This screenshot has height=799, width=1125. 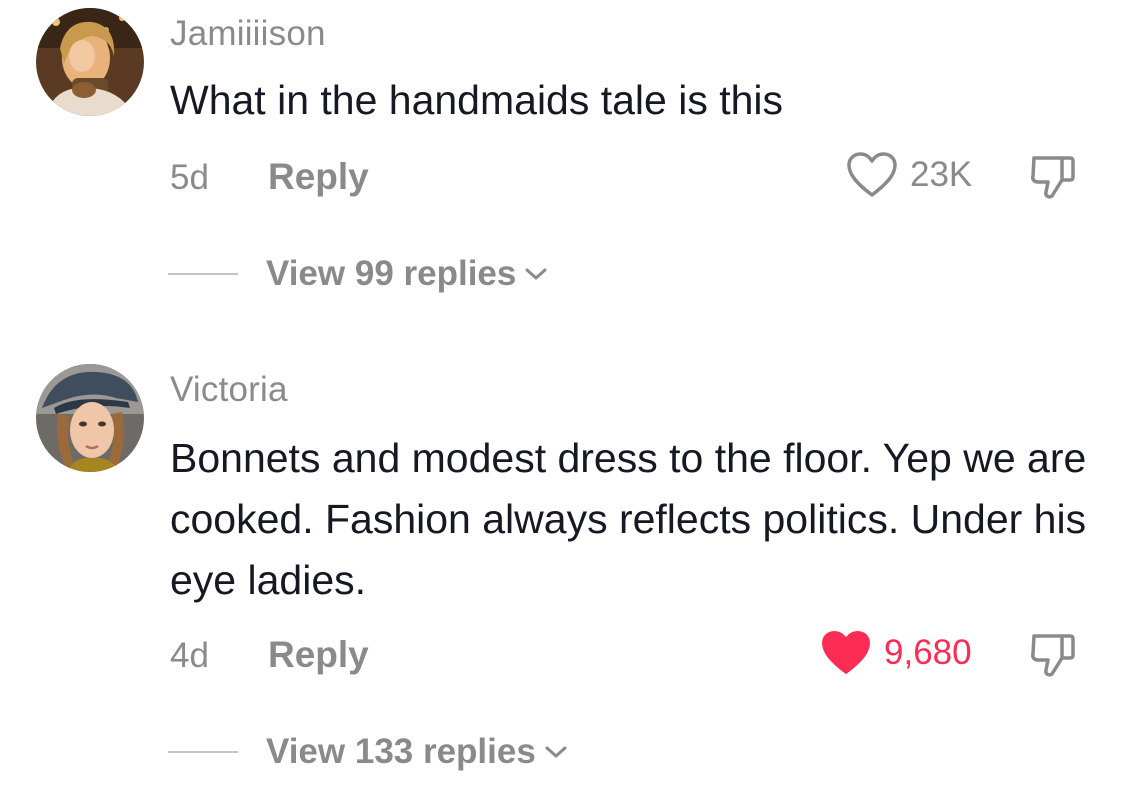 What do you see at coordinates (928, 652) in the screenshot?
I see `like-count: 9,680` at bounding box center [928, 652].